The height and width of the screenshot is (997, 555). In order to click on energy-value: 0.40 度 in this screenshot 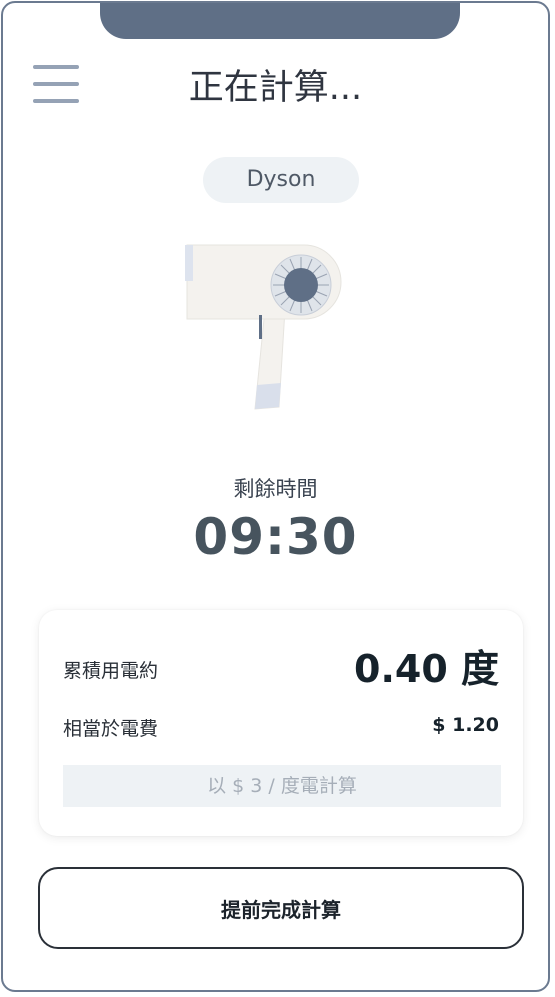, I will do `click(426, 669)`.